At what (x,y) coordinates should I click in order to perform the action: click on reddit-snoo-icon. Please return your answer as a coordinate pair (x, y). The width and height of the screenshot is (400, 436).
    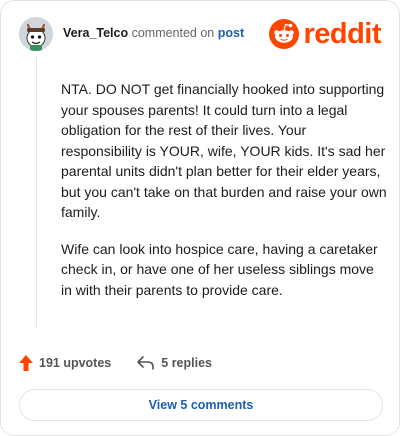
    Looking at the image, I should click on (284, 34).